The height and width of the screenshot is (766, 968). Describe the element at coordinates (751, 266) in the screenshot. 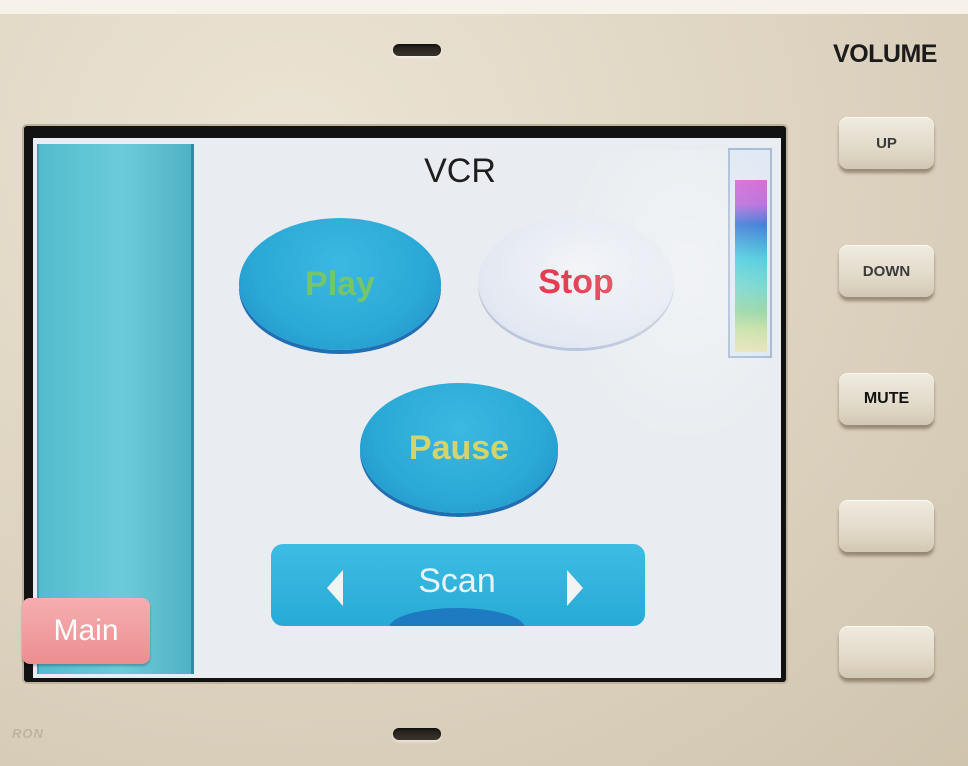

I see `volume-meter-fill` at that location.